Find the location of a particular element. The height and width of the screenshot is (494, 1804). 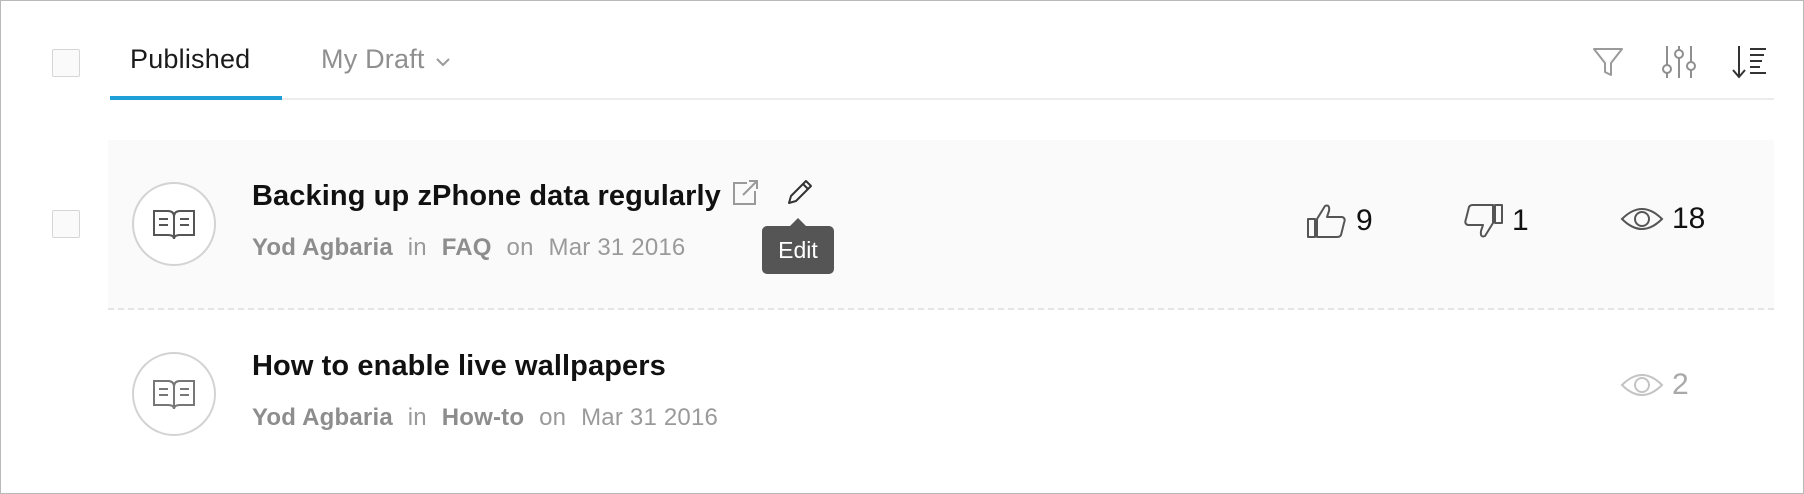

tab-my-draft: My Draft is located at coordinates (386, 59).